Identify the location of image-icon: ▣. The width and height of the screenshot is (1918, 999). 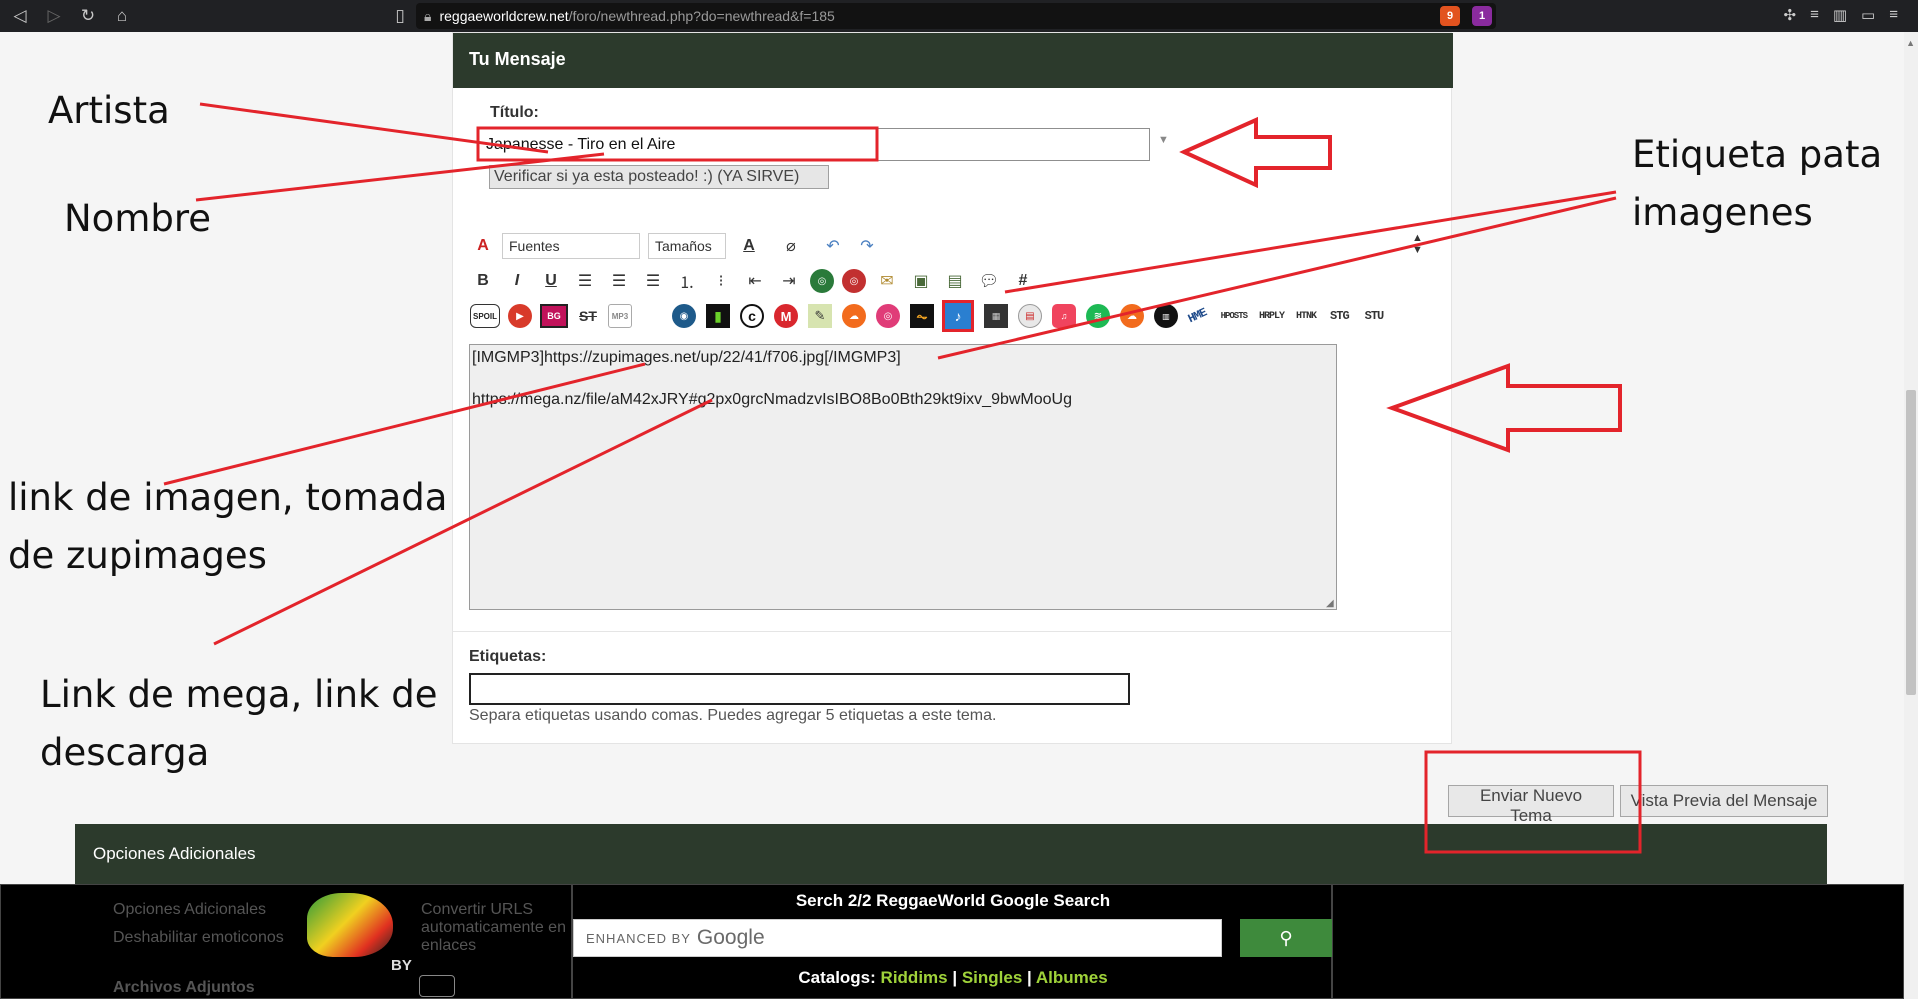
(921, 281).